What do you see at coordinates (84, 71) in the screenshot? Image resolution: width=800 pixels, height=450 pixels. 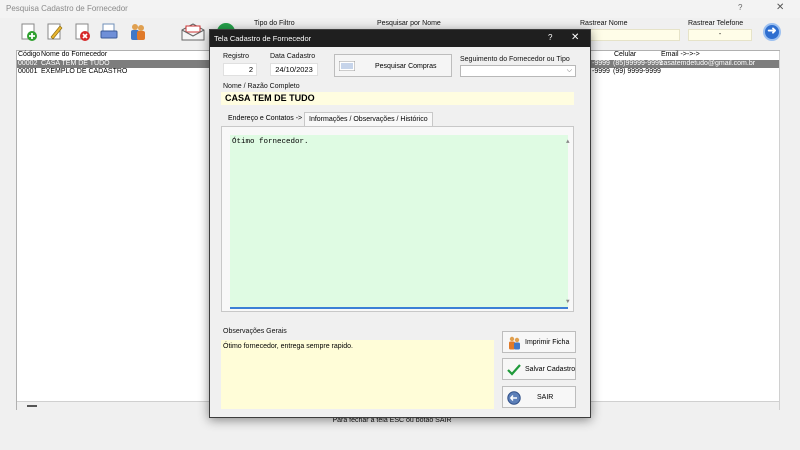 I see `row-name: EXEMPLO DE CADASTRO` at bounding box center [84, 71].